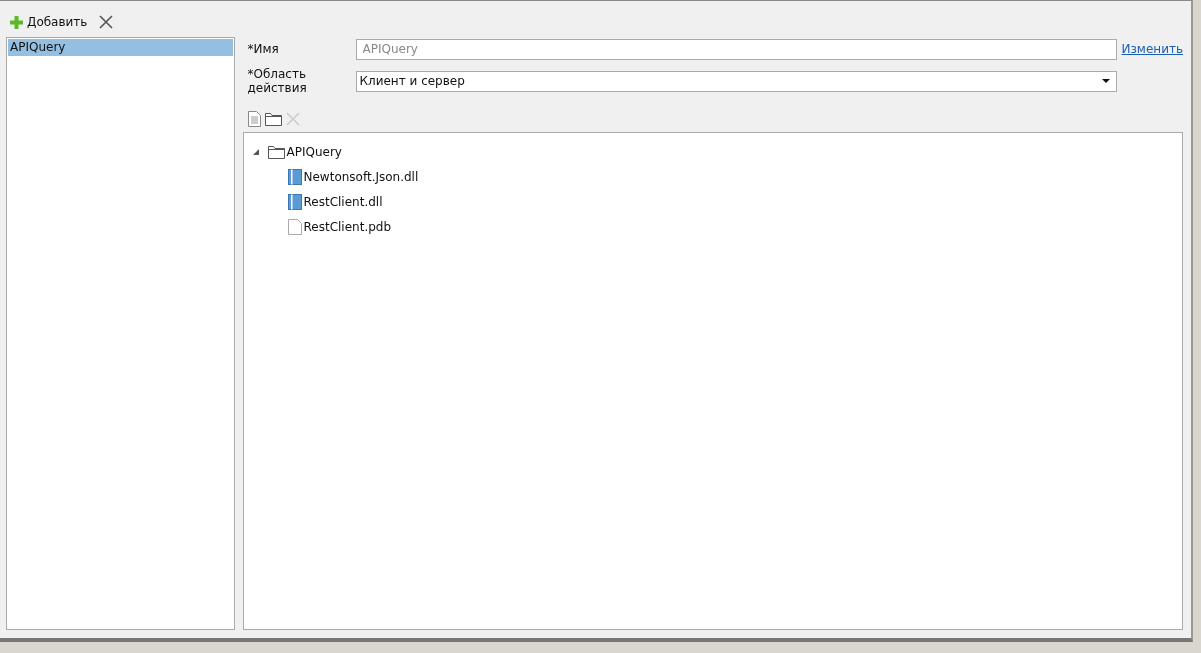 Image resolution: width=1201 pixels, height=653 pixels. What do you see at coordinates (16, 22) in the screenshot?
I see `plus-icon` at bounding box center [16, 22].